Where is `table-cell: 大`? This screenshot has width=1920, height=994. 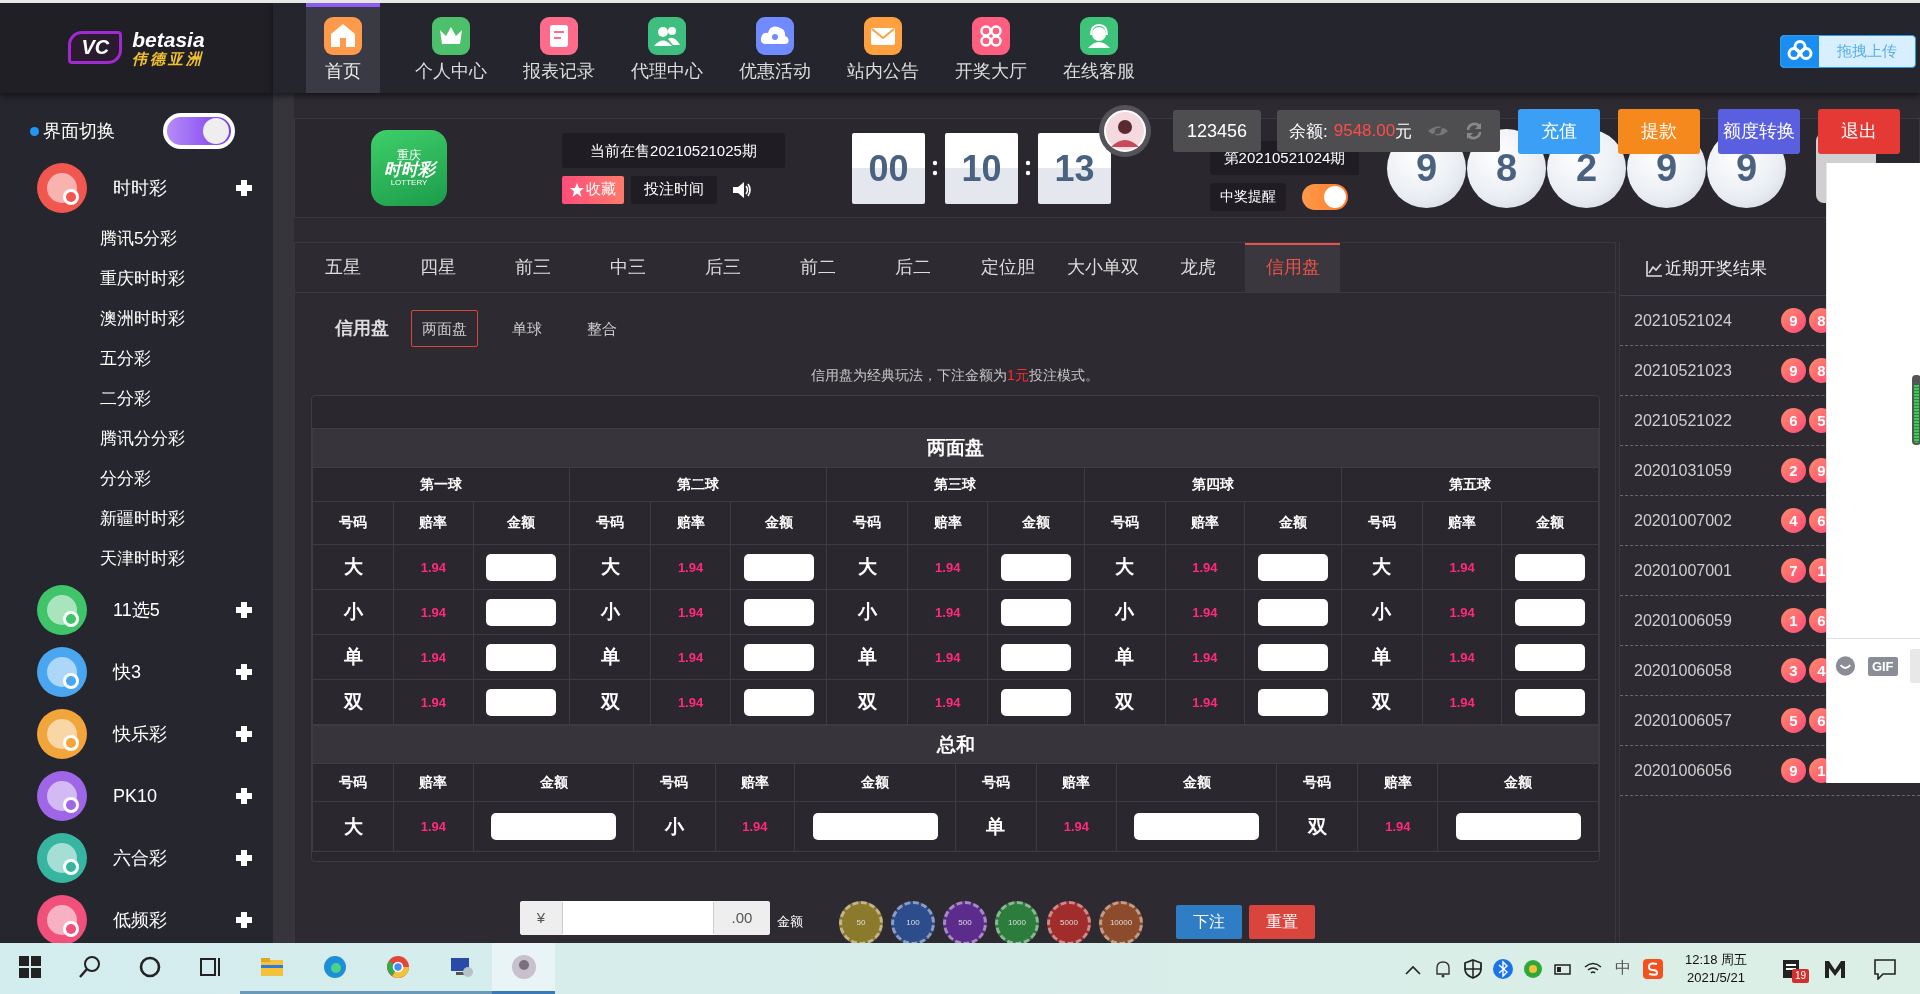
table-cell: 大 is located at coordinates (1125, 567).